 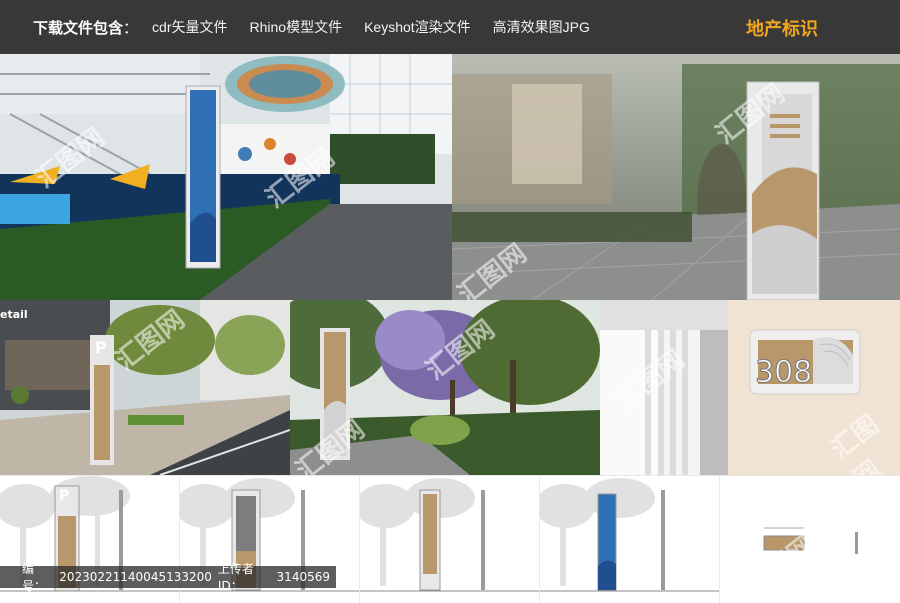 What do you see at coordinates (417, 27) in the screenshot?
I see `format-keyshot: Keyshot渲染文件` at bounding box center [417, 27].